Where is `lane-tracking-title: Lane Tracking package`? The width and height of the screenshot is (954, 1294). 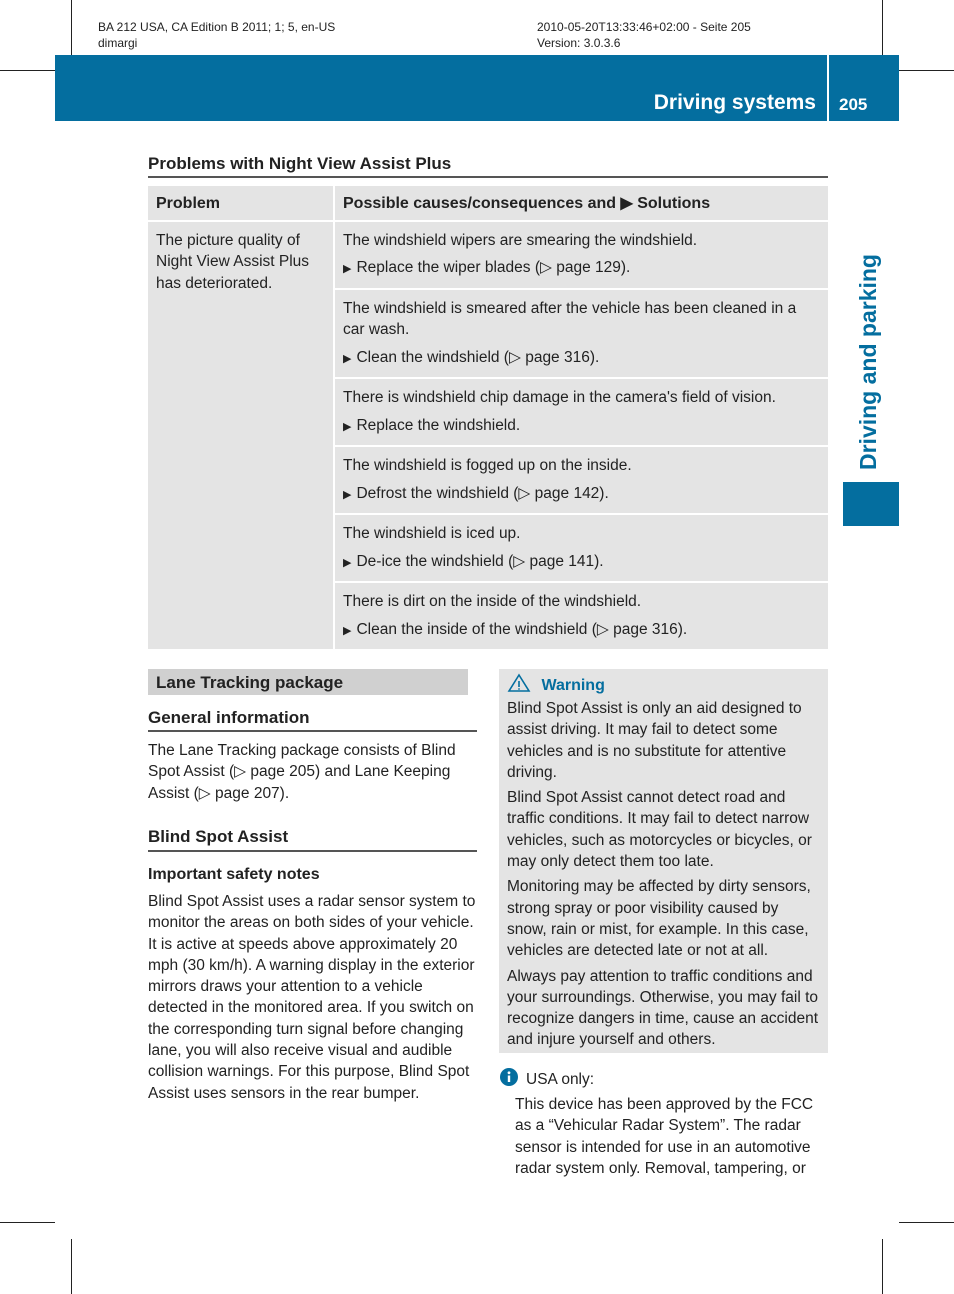 lane-tracking-title: Lane Tracking package is located at coordinates (308, 682).